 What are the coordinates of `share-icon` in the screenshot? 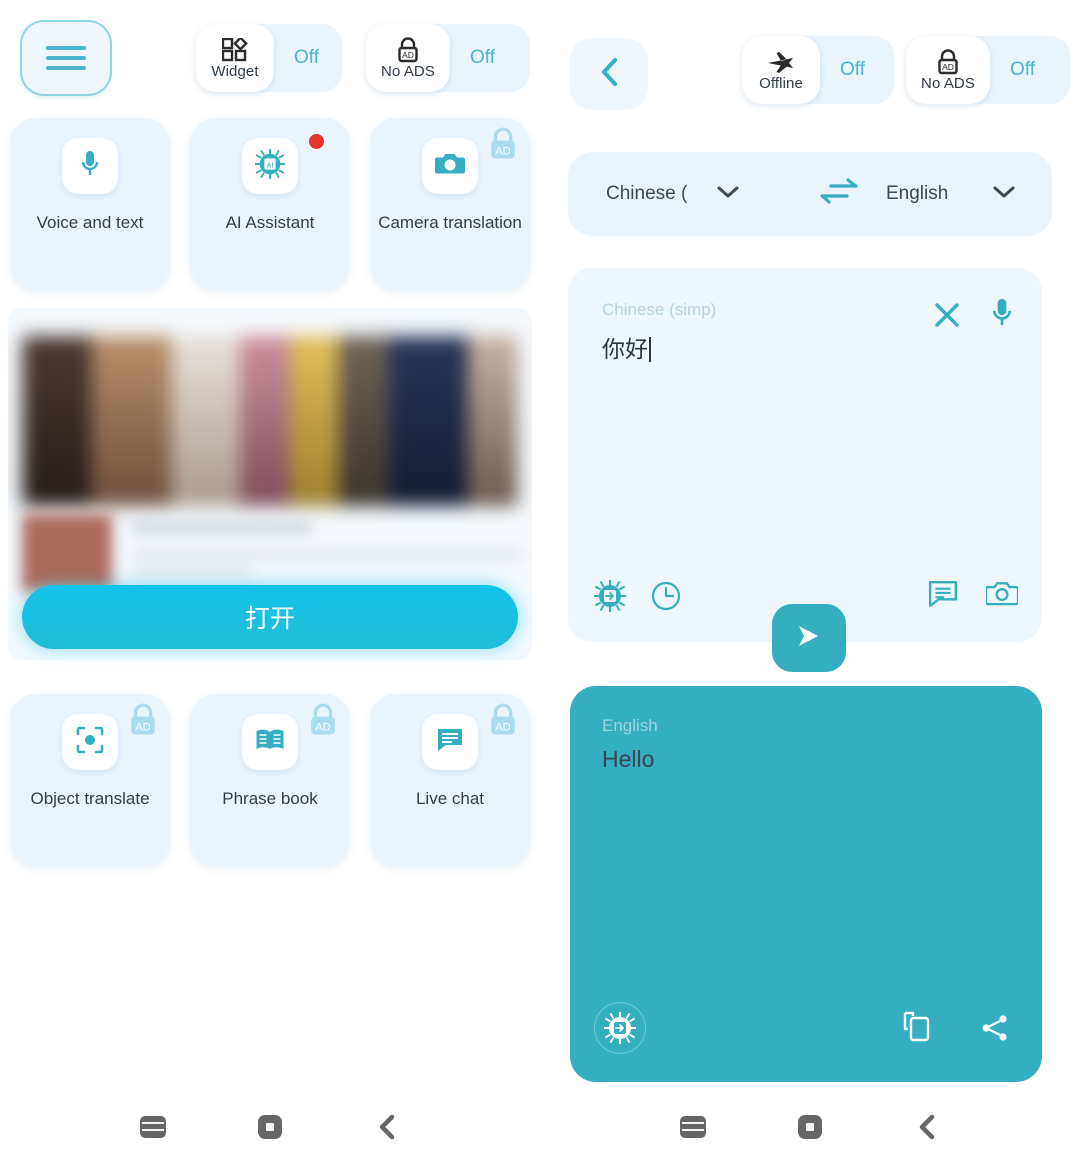 It's located at (995, 1030).